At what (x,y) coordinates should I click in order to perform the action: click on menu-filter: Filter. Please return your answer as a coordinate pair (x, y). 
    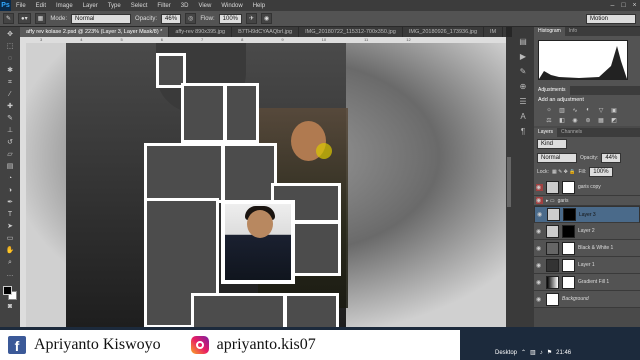
    Looking at the image, I should click on (163, 6).